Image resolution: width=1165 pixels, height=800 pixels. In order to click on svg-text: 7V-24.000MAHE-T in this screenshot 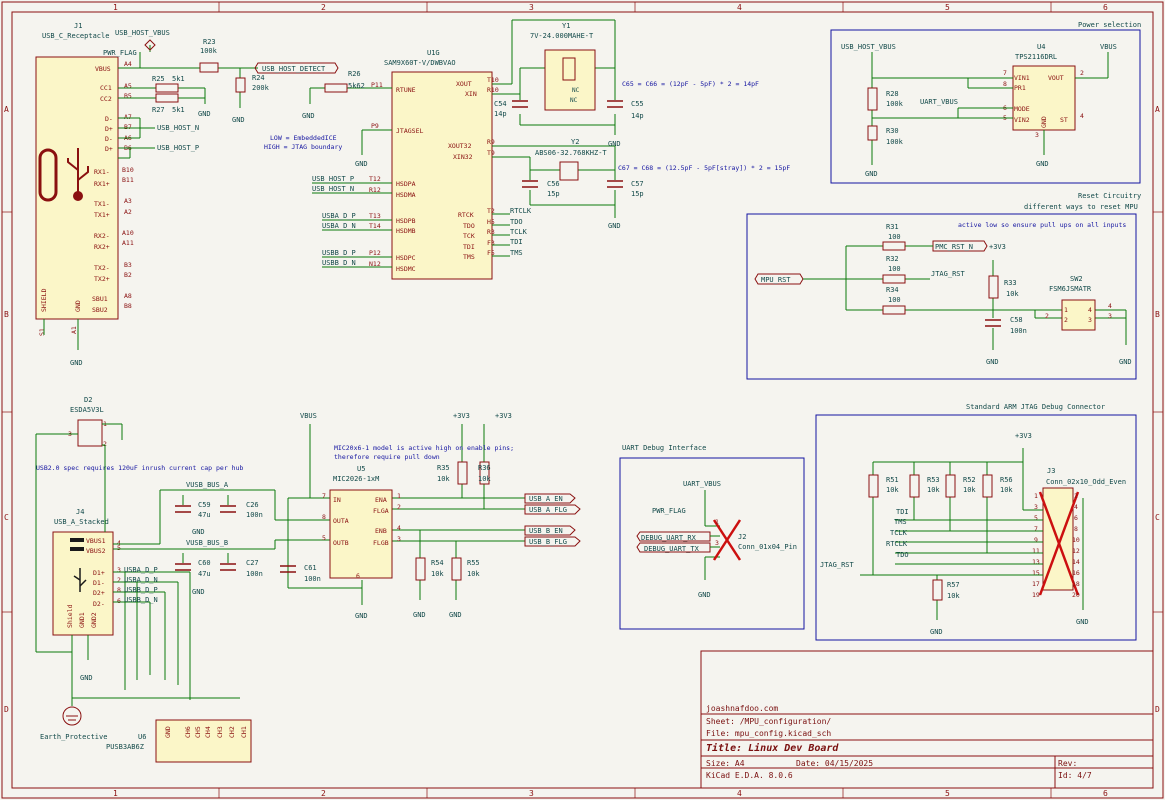, I will do `click(562, 36)`.